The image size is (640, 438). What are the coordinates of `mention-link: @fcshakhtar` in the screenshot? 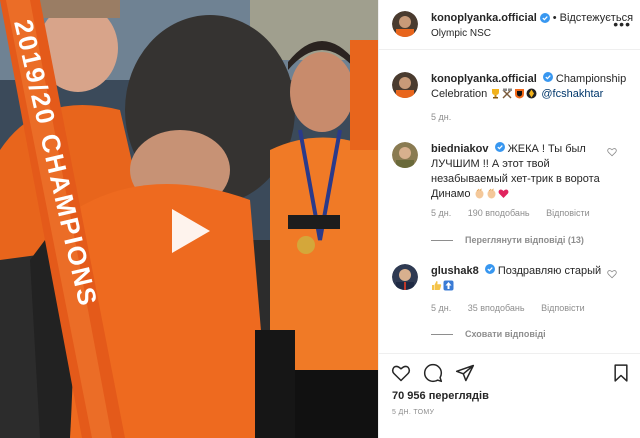 It's located at (572, 94).